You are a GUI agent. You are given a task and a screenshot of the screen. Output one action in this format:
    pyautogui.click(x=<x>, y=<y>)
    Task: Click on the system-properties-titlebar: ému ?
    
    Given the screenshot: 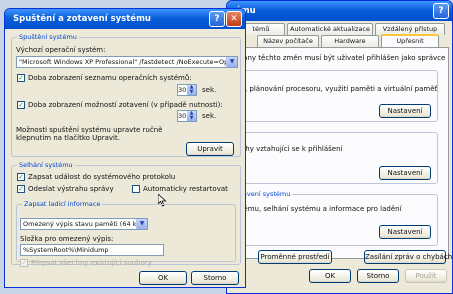 What is the action you would take?
    pyautogui.click(x=339, y=11)
    